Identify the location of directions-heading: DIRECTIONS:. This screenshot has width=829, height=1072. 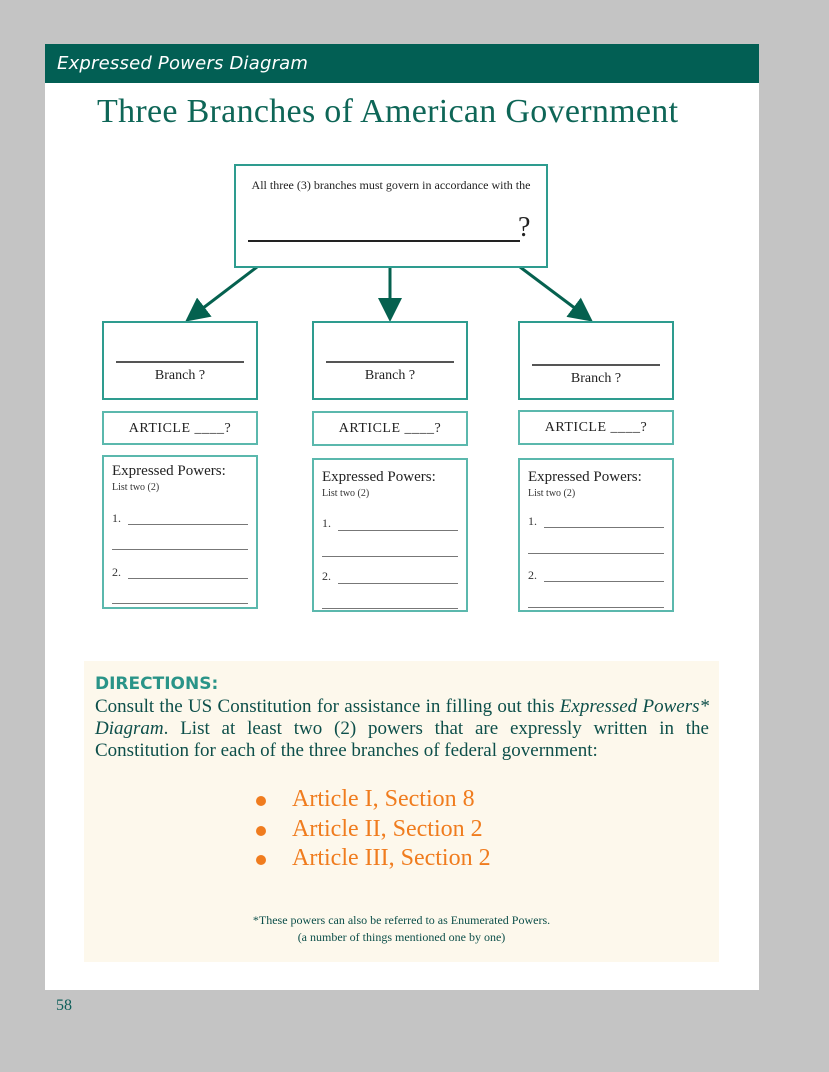
(157, 684).